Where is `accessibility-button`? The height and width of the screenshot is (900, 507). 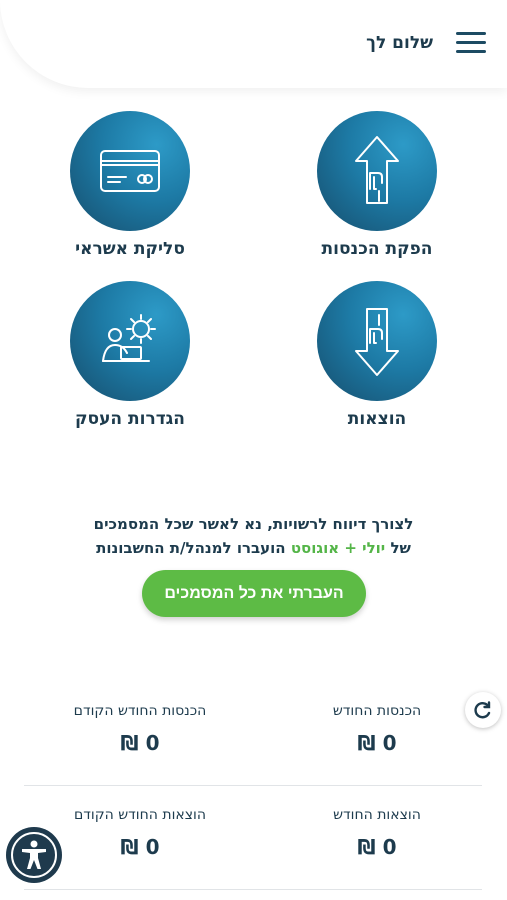
accessibility-button is located at coordinates (34, 855).